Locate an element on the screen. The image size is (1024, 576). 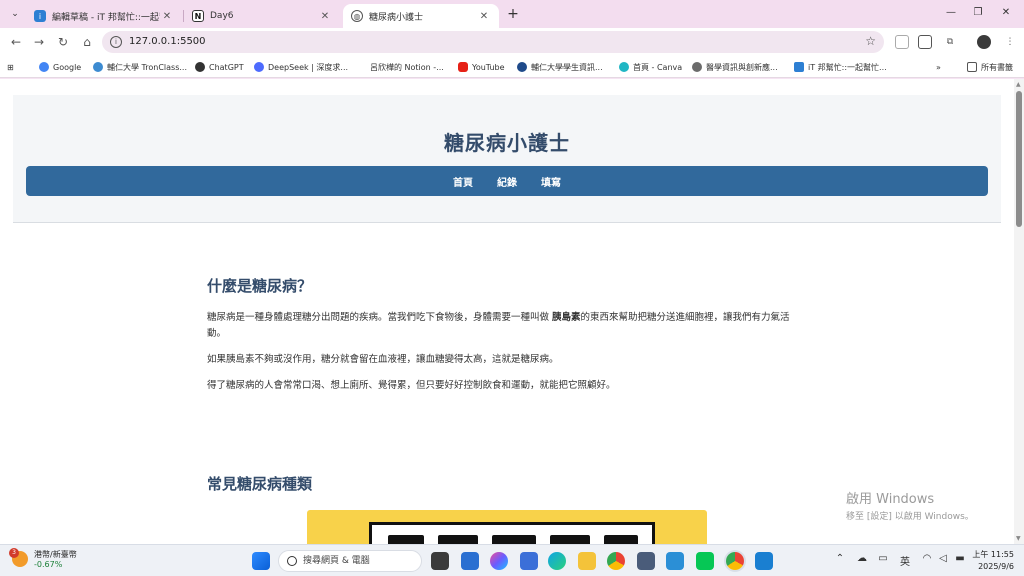
show-hidden-icons-chevron-icon: ⌃ is located at coordinates (840, 558).